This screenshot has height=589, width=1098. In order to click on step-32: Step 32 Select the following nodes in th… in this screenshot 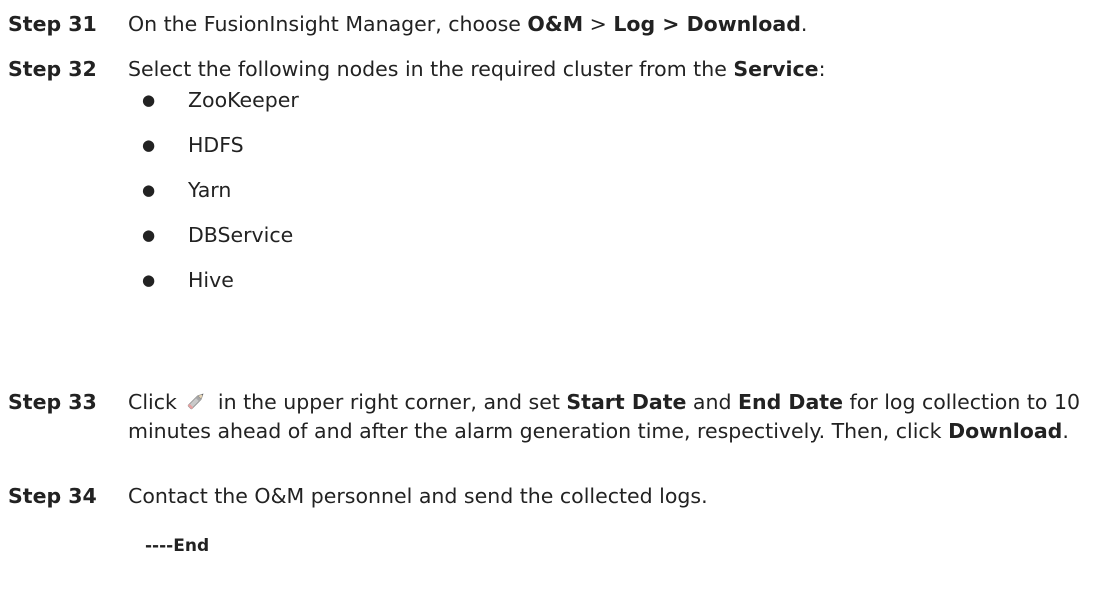, I will do `click(546, 69)`.